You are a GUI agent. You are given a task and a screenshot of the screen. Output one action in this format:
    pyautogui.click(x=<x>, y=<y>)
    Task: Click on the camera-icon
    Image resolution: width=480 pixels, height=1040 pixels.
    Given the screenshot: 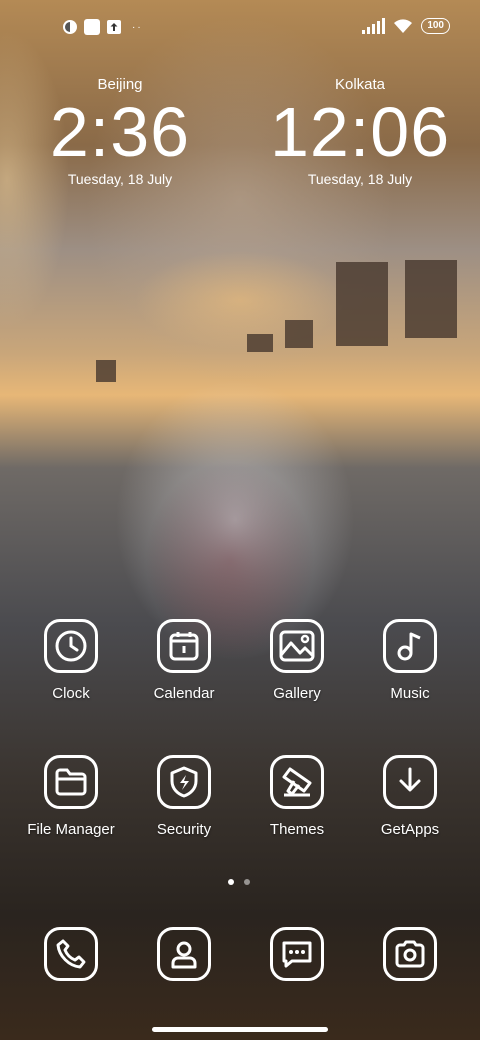 What is the action you would take?
    pyautogui.click(x=410, y=954)
    